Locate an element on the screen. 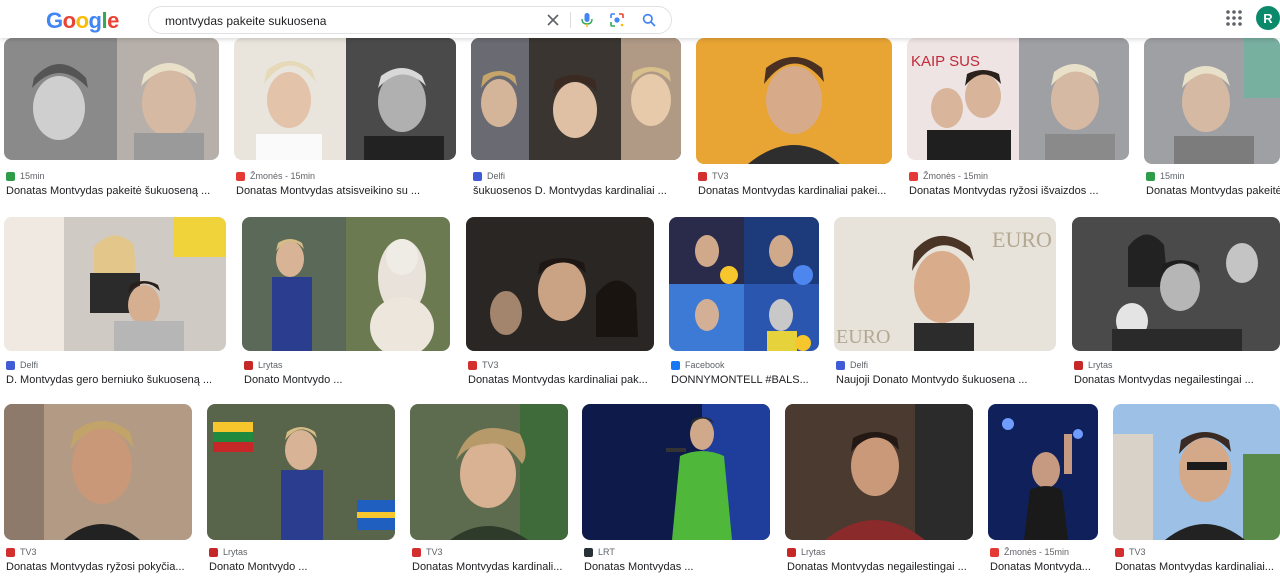 The width and height of the screenshot is (1280, 587). source-label: Delfi is located at coordinates (496, 176).